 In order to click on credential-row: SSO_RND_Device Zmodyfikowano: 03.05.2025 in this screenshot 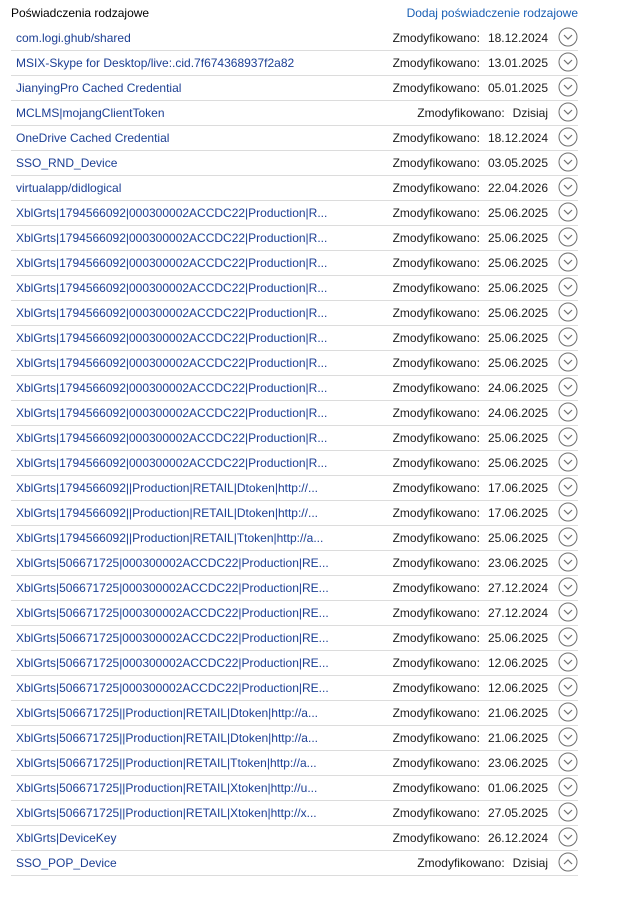, I will do `click(294, 163)`.